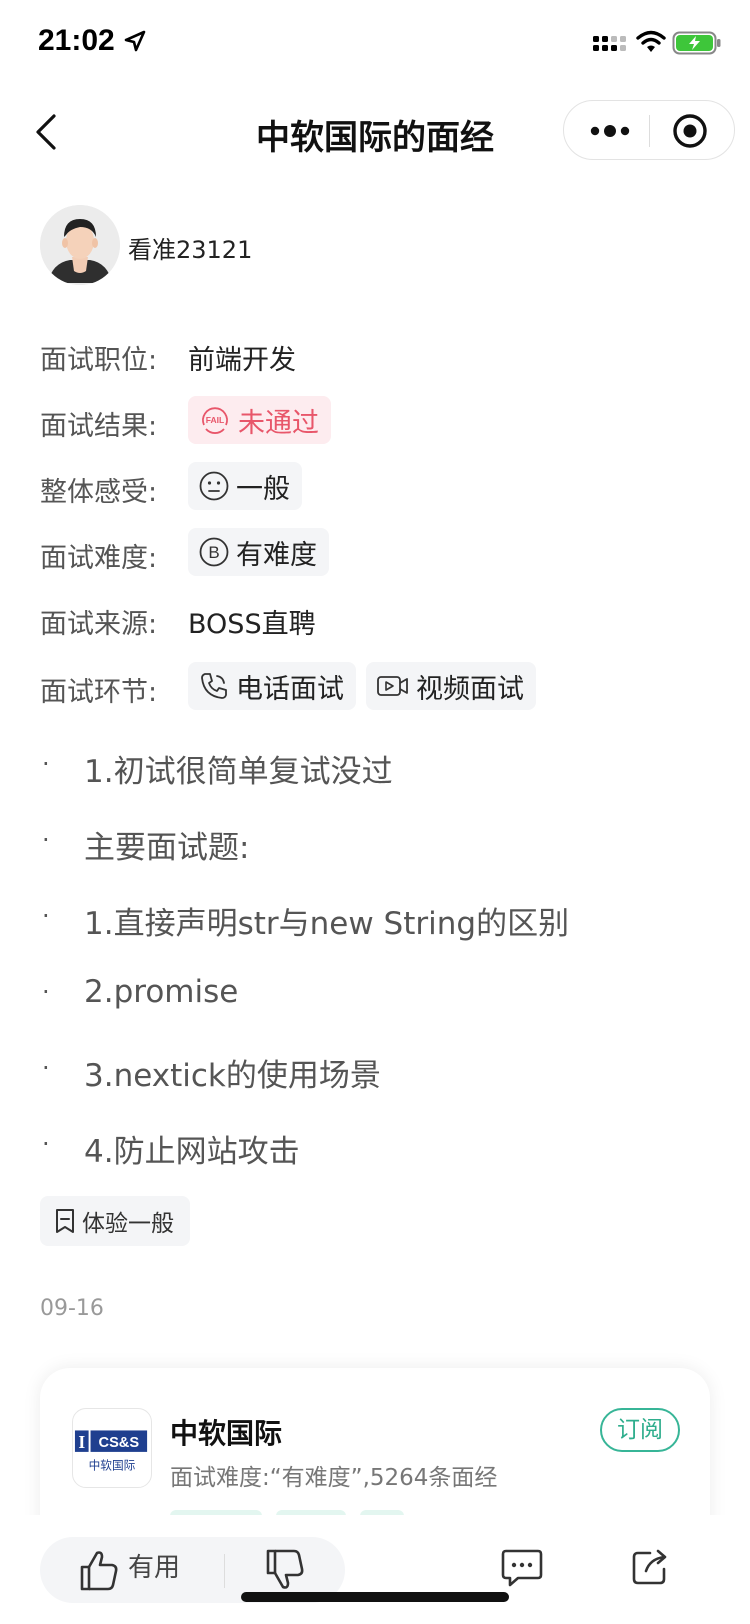  I want to click on post-date: 09-16, so click(72, 1308).